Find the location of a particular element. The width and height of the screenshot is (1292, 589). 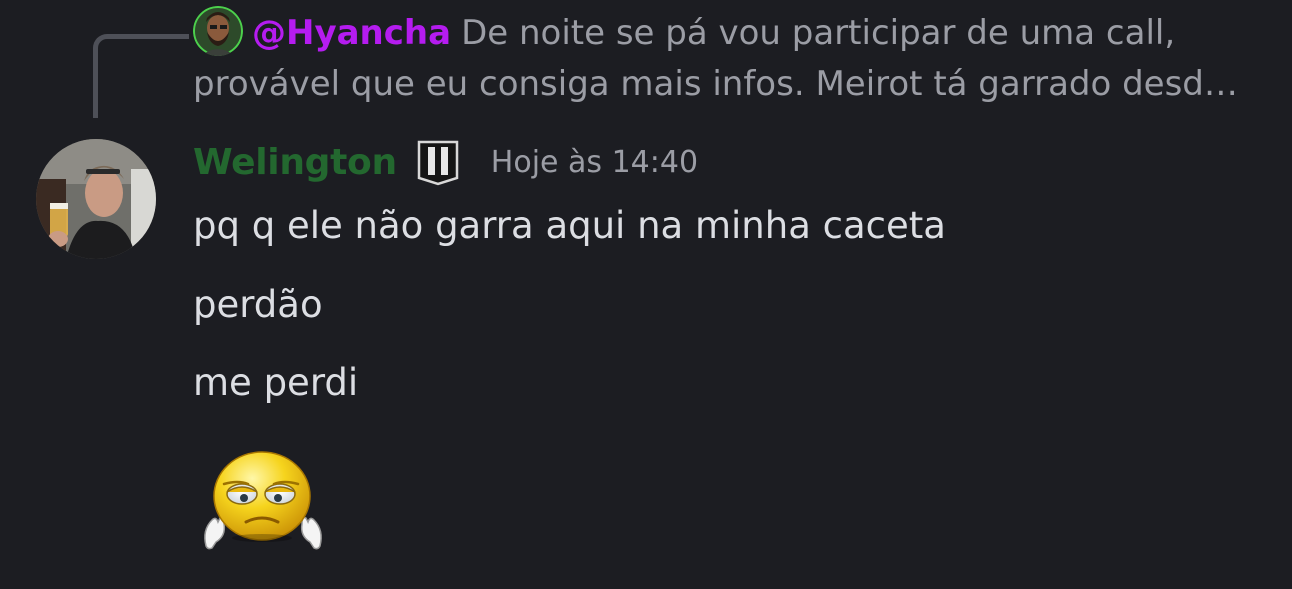

guild-tag-badge-icon is located at coordinates (438, 162).